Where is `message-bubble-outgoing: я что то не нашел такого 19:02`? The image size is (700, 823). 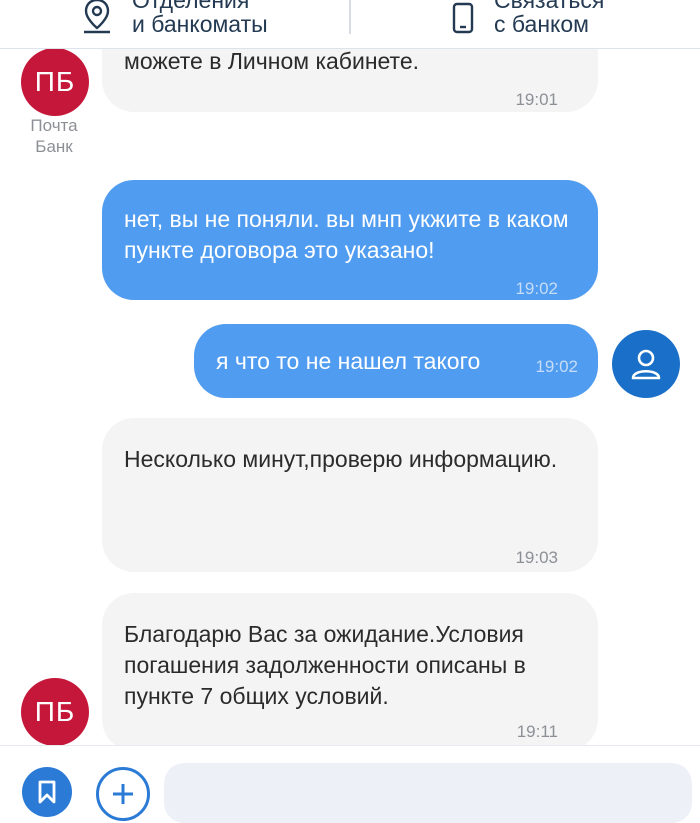
message-bubble-outgoing: я что то не нашел такого 19:02 is located at coordinates (396, 361).